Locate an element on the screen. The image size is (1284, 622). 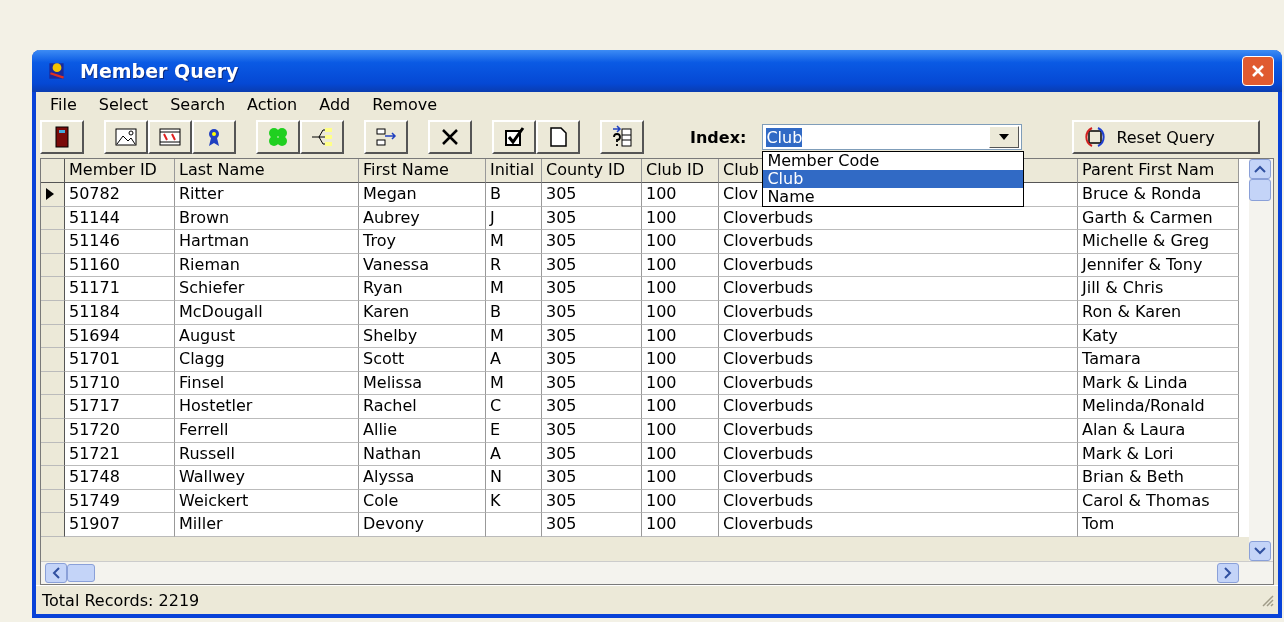
table-cell: Rachel is located at coordinates (422, 407).